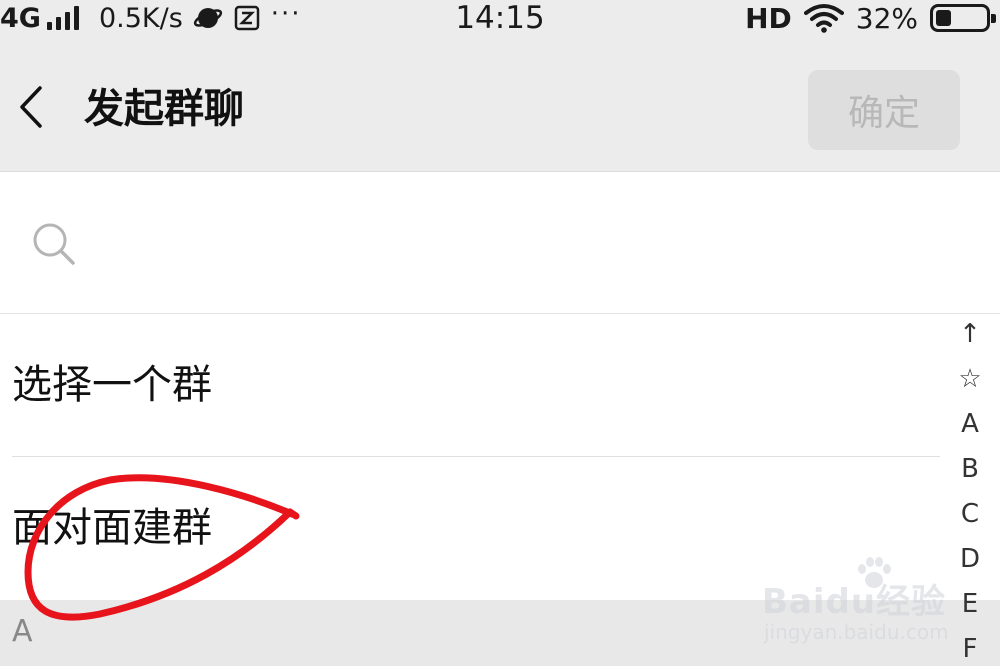 The width and height of the screenshot is (1000, 672). I want to click on status-left: 4G 0.5K/s ···, so click(151, 18).